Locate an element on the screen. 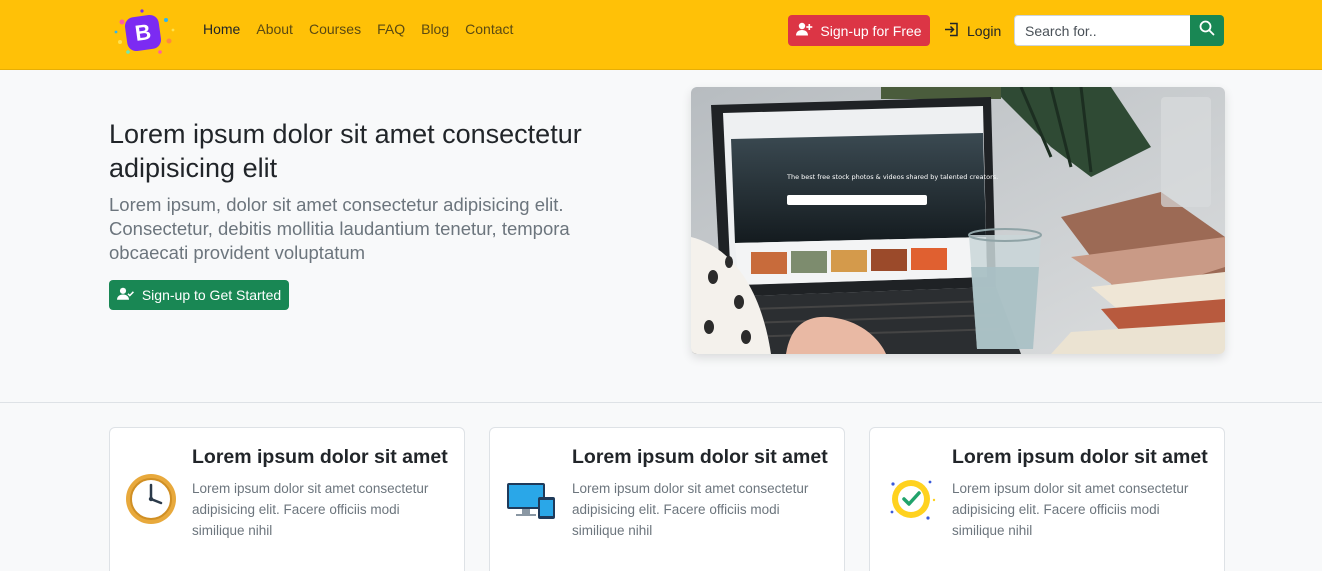 The height and width of the screenshot is (571, 1322). nav-link-faq: FAQ is located at coordinates (391, 29).